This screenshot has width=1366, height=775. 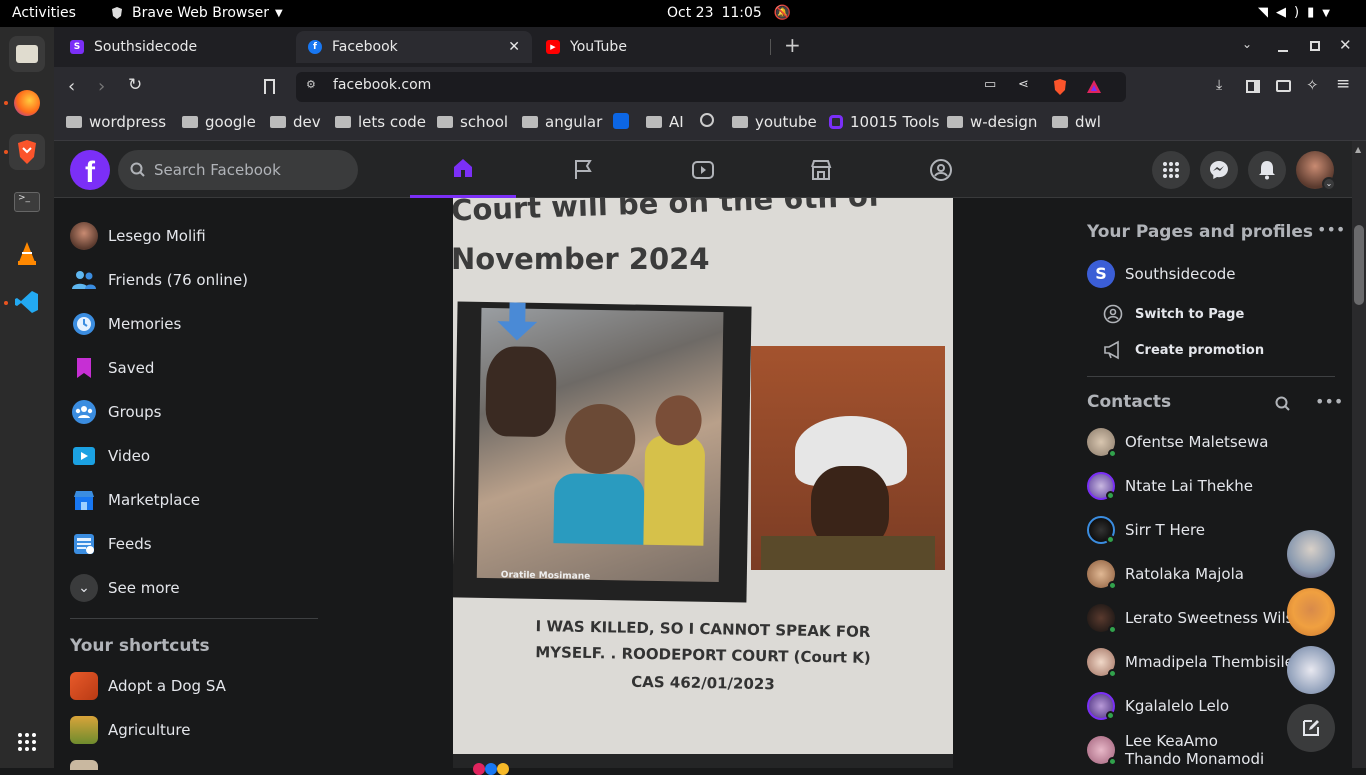 What do you see at coordinates (941, 169) in the screenshot?
I see `tab-groups` at bounding box center [941, 169].